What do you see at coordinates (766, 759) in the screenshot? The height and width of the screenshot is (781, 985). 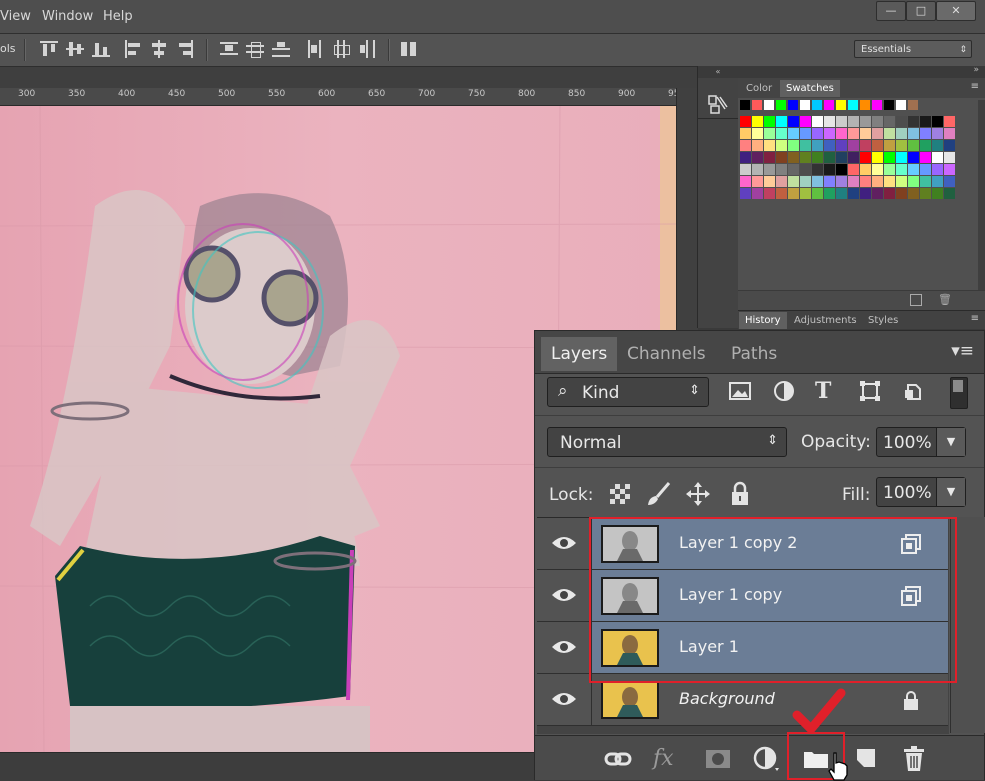 I see `adjustment-icon` at bounding box center [766, 759].